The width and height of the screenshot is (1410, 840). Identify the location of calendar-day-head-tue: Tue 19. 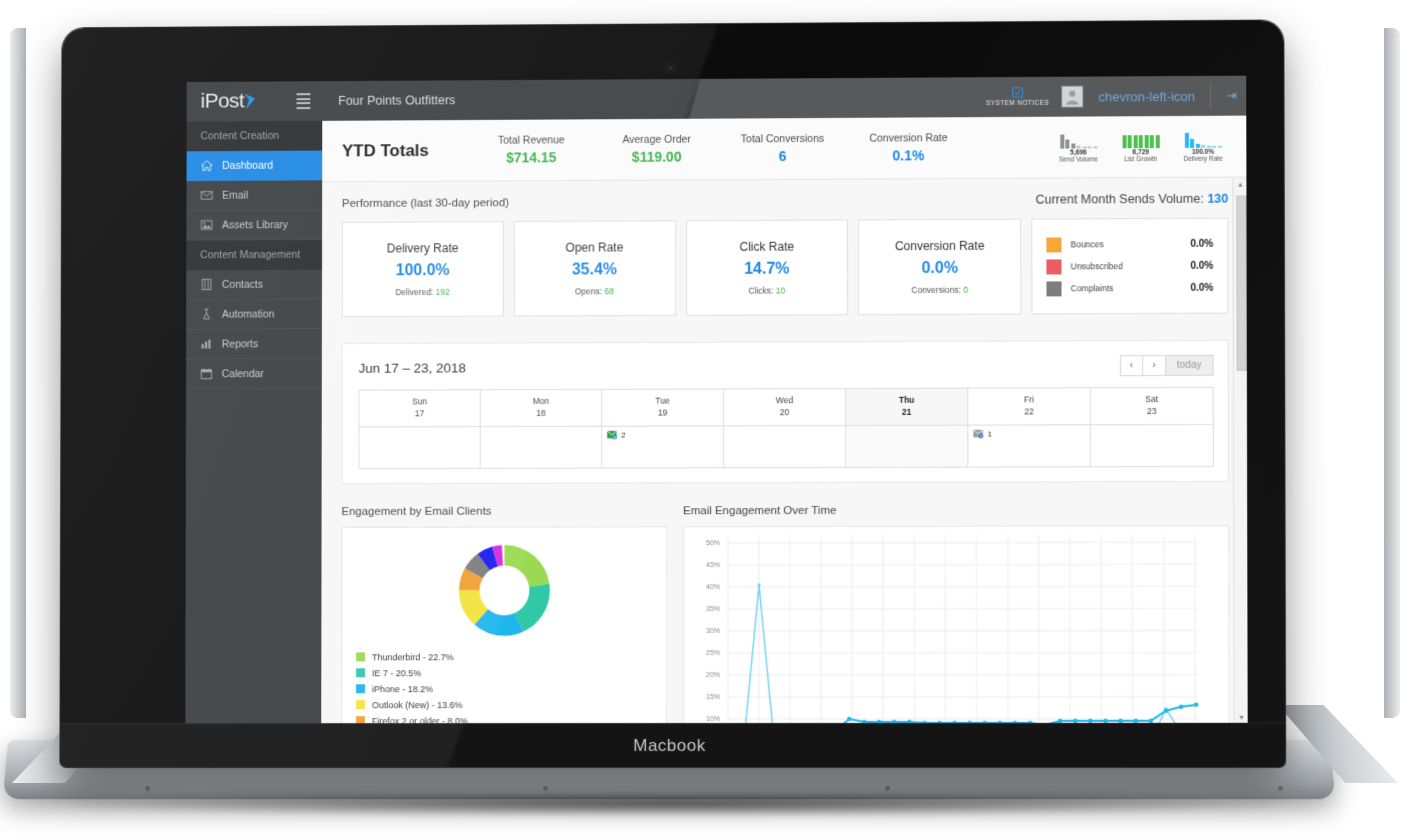
(662, 407).